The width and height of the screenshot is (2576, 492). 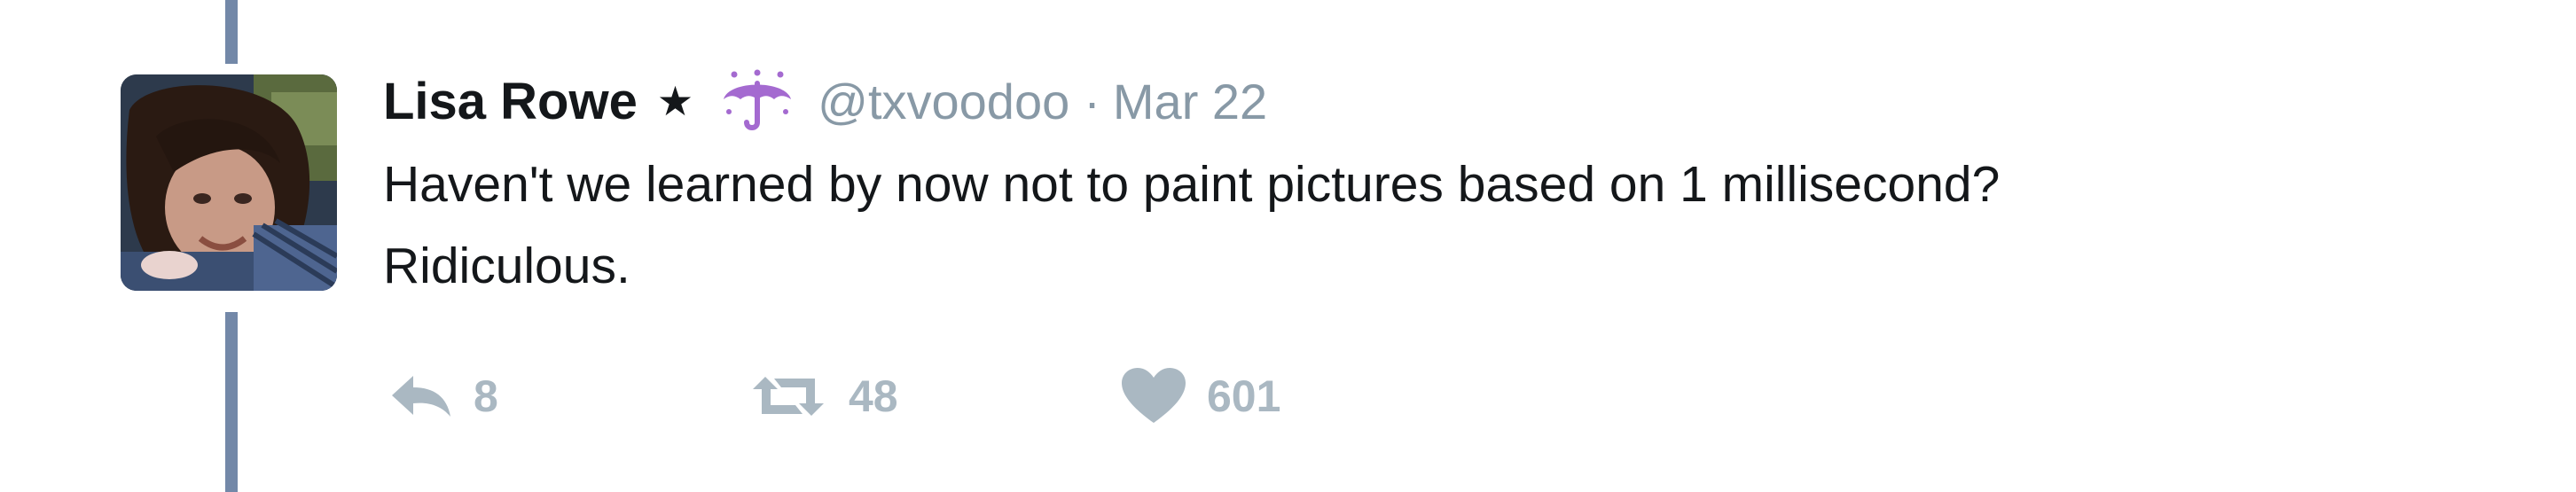 I want to click on author-name: Lisa Rowe, so click(x=510, y=101).